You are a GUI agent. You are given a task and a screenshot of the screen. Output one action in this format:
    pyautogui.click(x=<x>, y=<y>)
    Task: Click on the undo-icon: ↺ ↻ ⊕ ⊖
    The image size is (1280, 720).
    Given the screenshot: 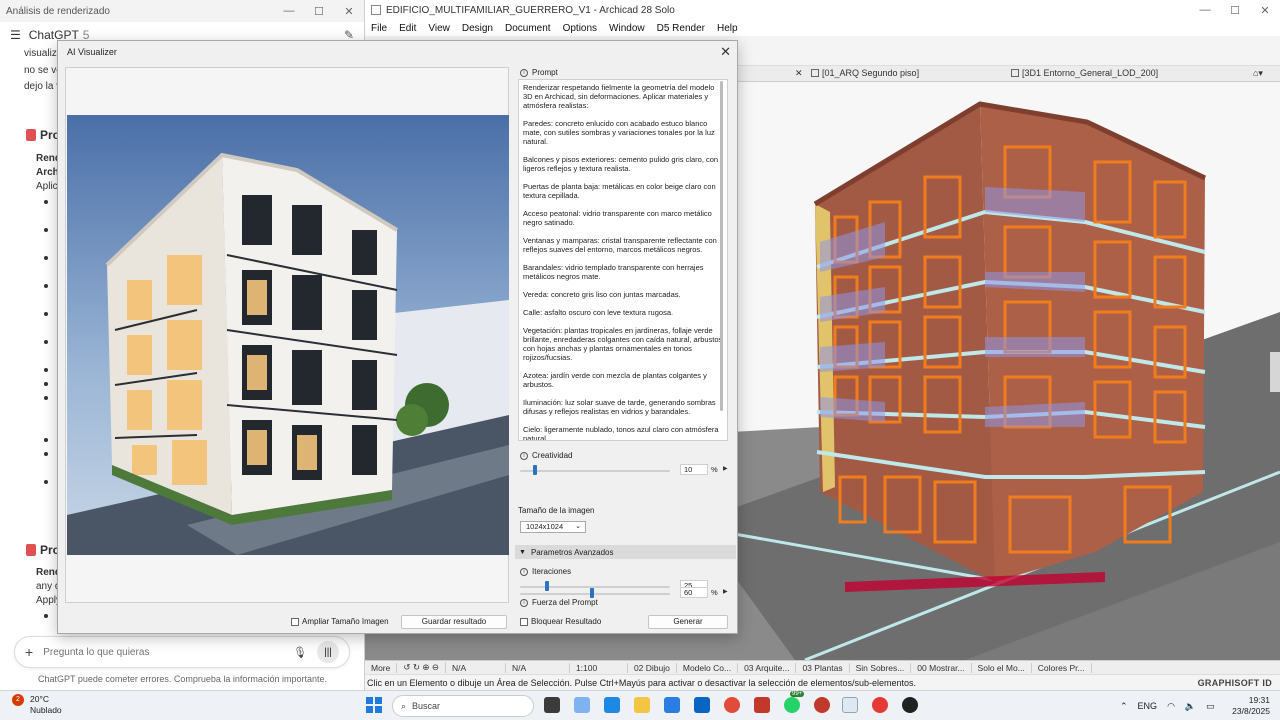 What is the action you would take?
    pyautogui.click(x=421, y=667)
    